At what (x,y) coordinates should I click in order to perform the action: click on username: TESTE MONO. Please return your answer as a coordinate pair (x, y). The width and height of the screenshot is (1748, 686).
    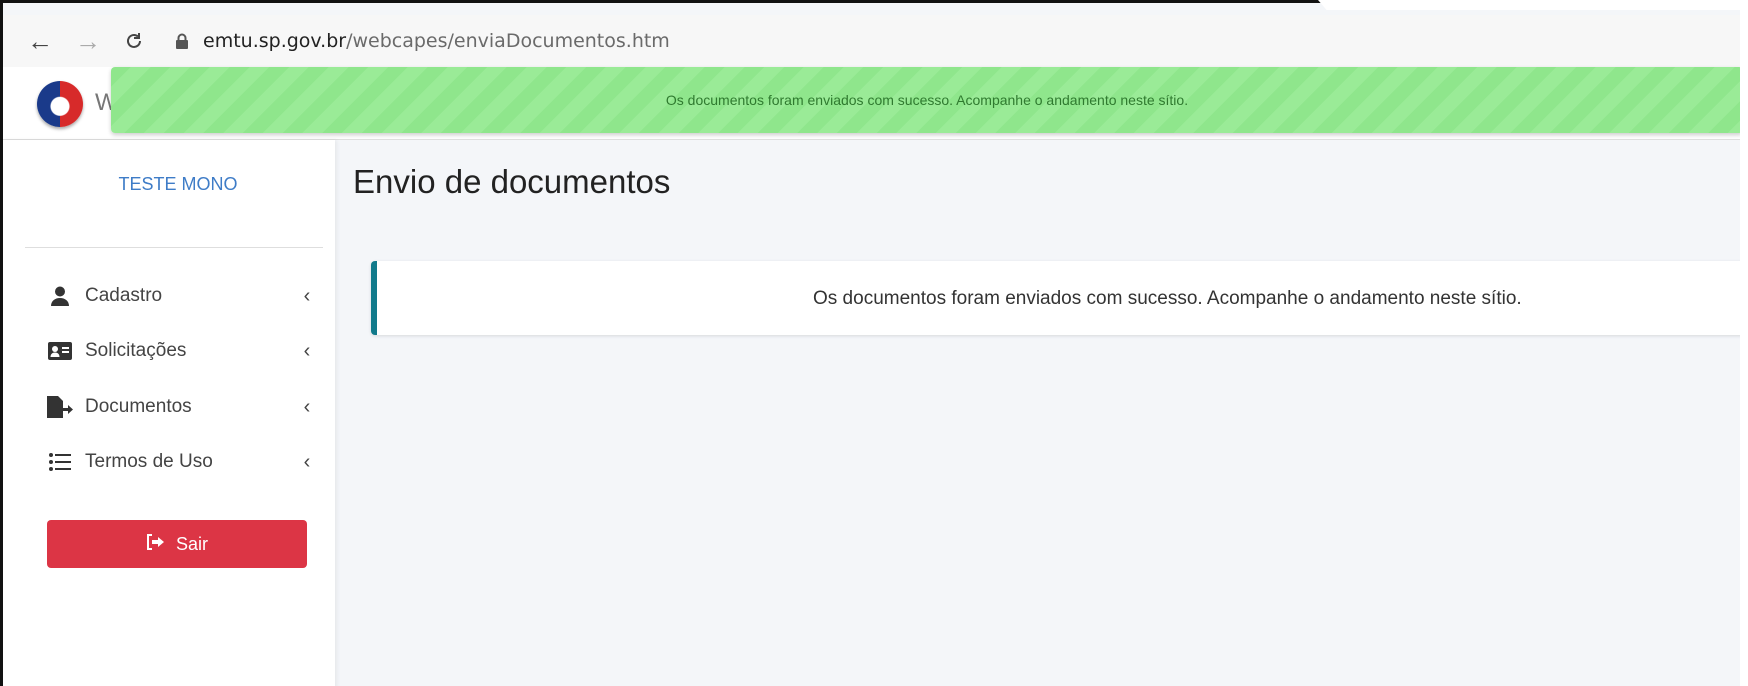
    Looking at the image, I should click on (178, 184).